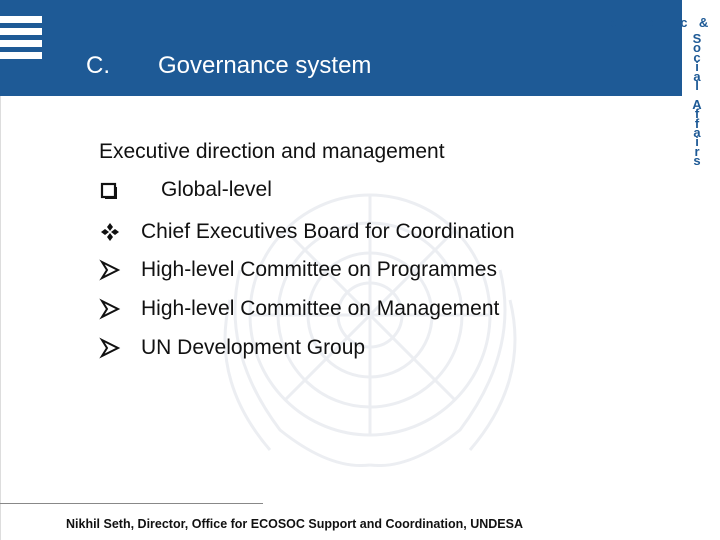  I want to click on list-item-text: Chief Executives Board for Coordination, so click(328, 231).